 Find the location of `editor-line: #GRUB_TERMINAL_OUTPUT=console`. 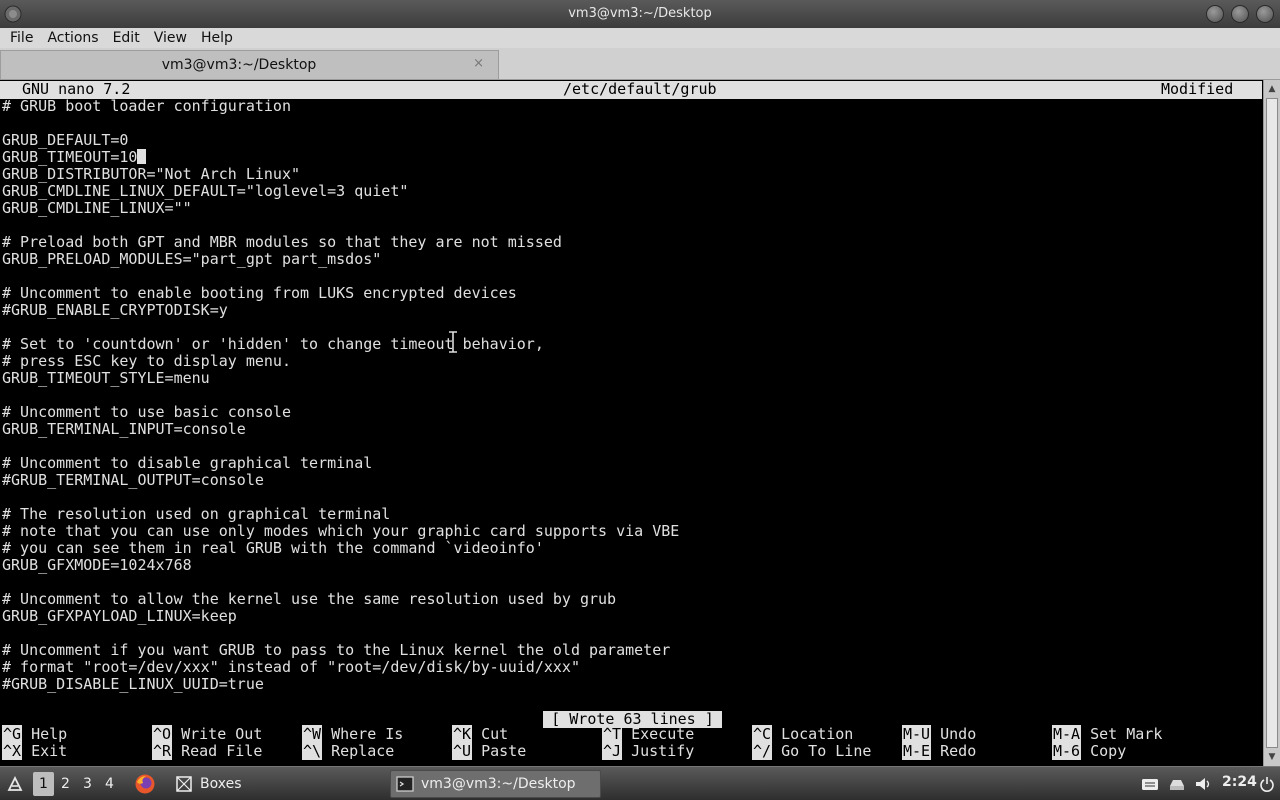

editor-line: #GRUB_TERMINAL_OUTPUT=console is located at coordinates (632, 480).